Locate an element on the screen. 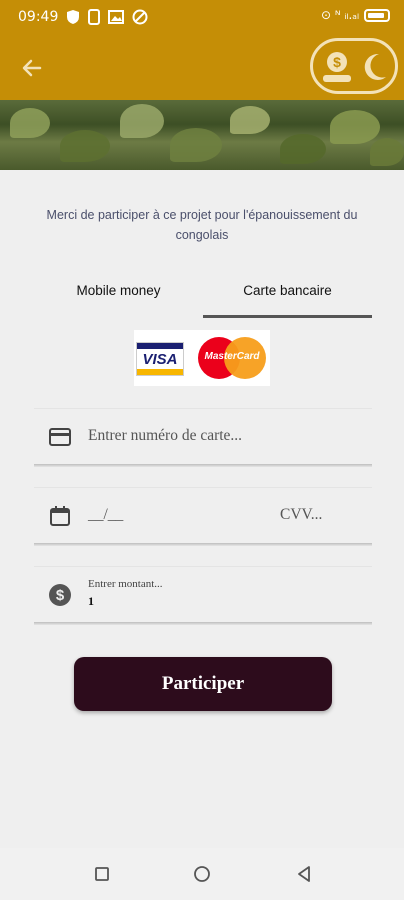  amount-input: 1 is located at coordinates (91, 601).